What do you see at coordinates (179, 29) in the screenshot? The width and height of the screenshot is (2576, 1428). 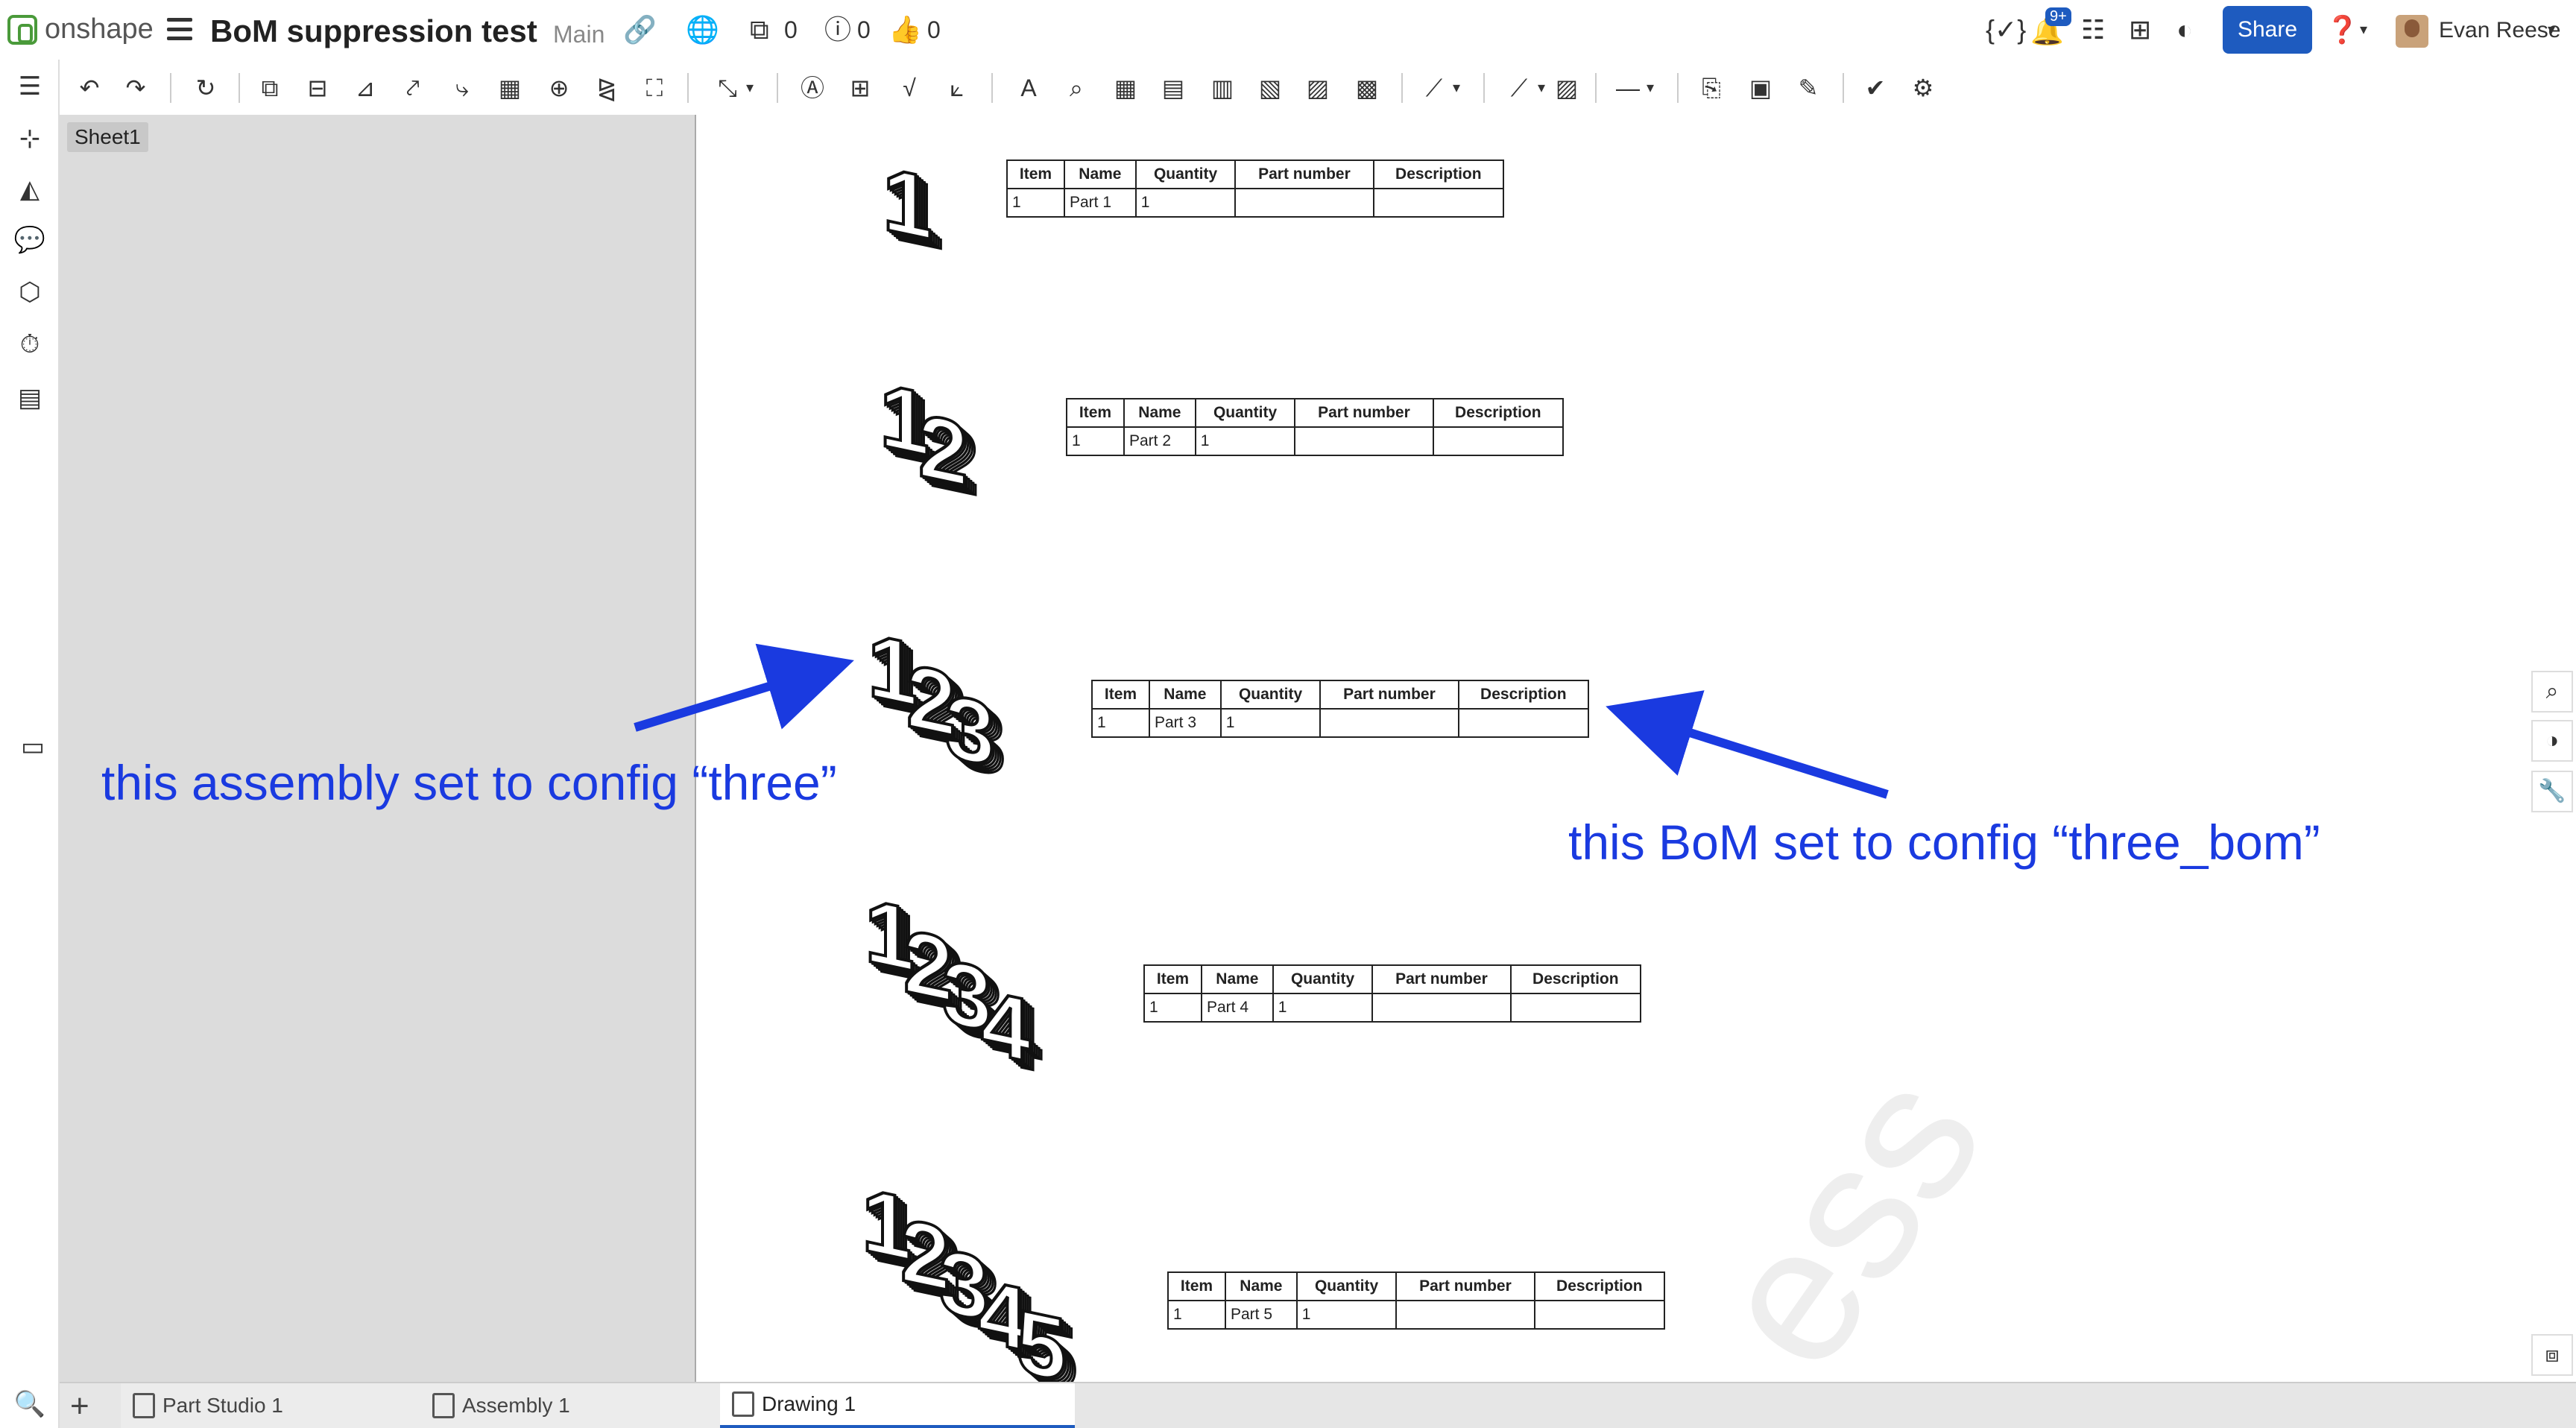 I see `menu-icon` at bounding box center [179, 29].